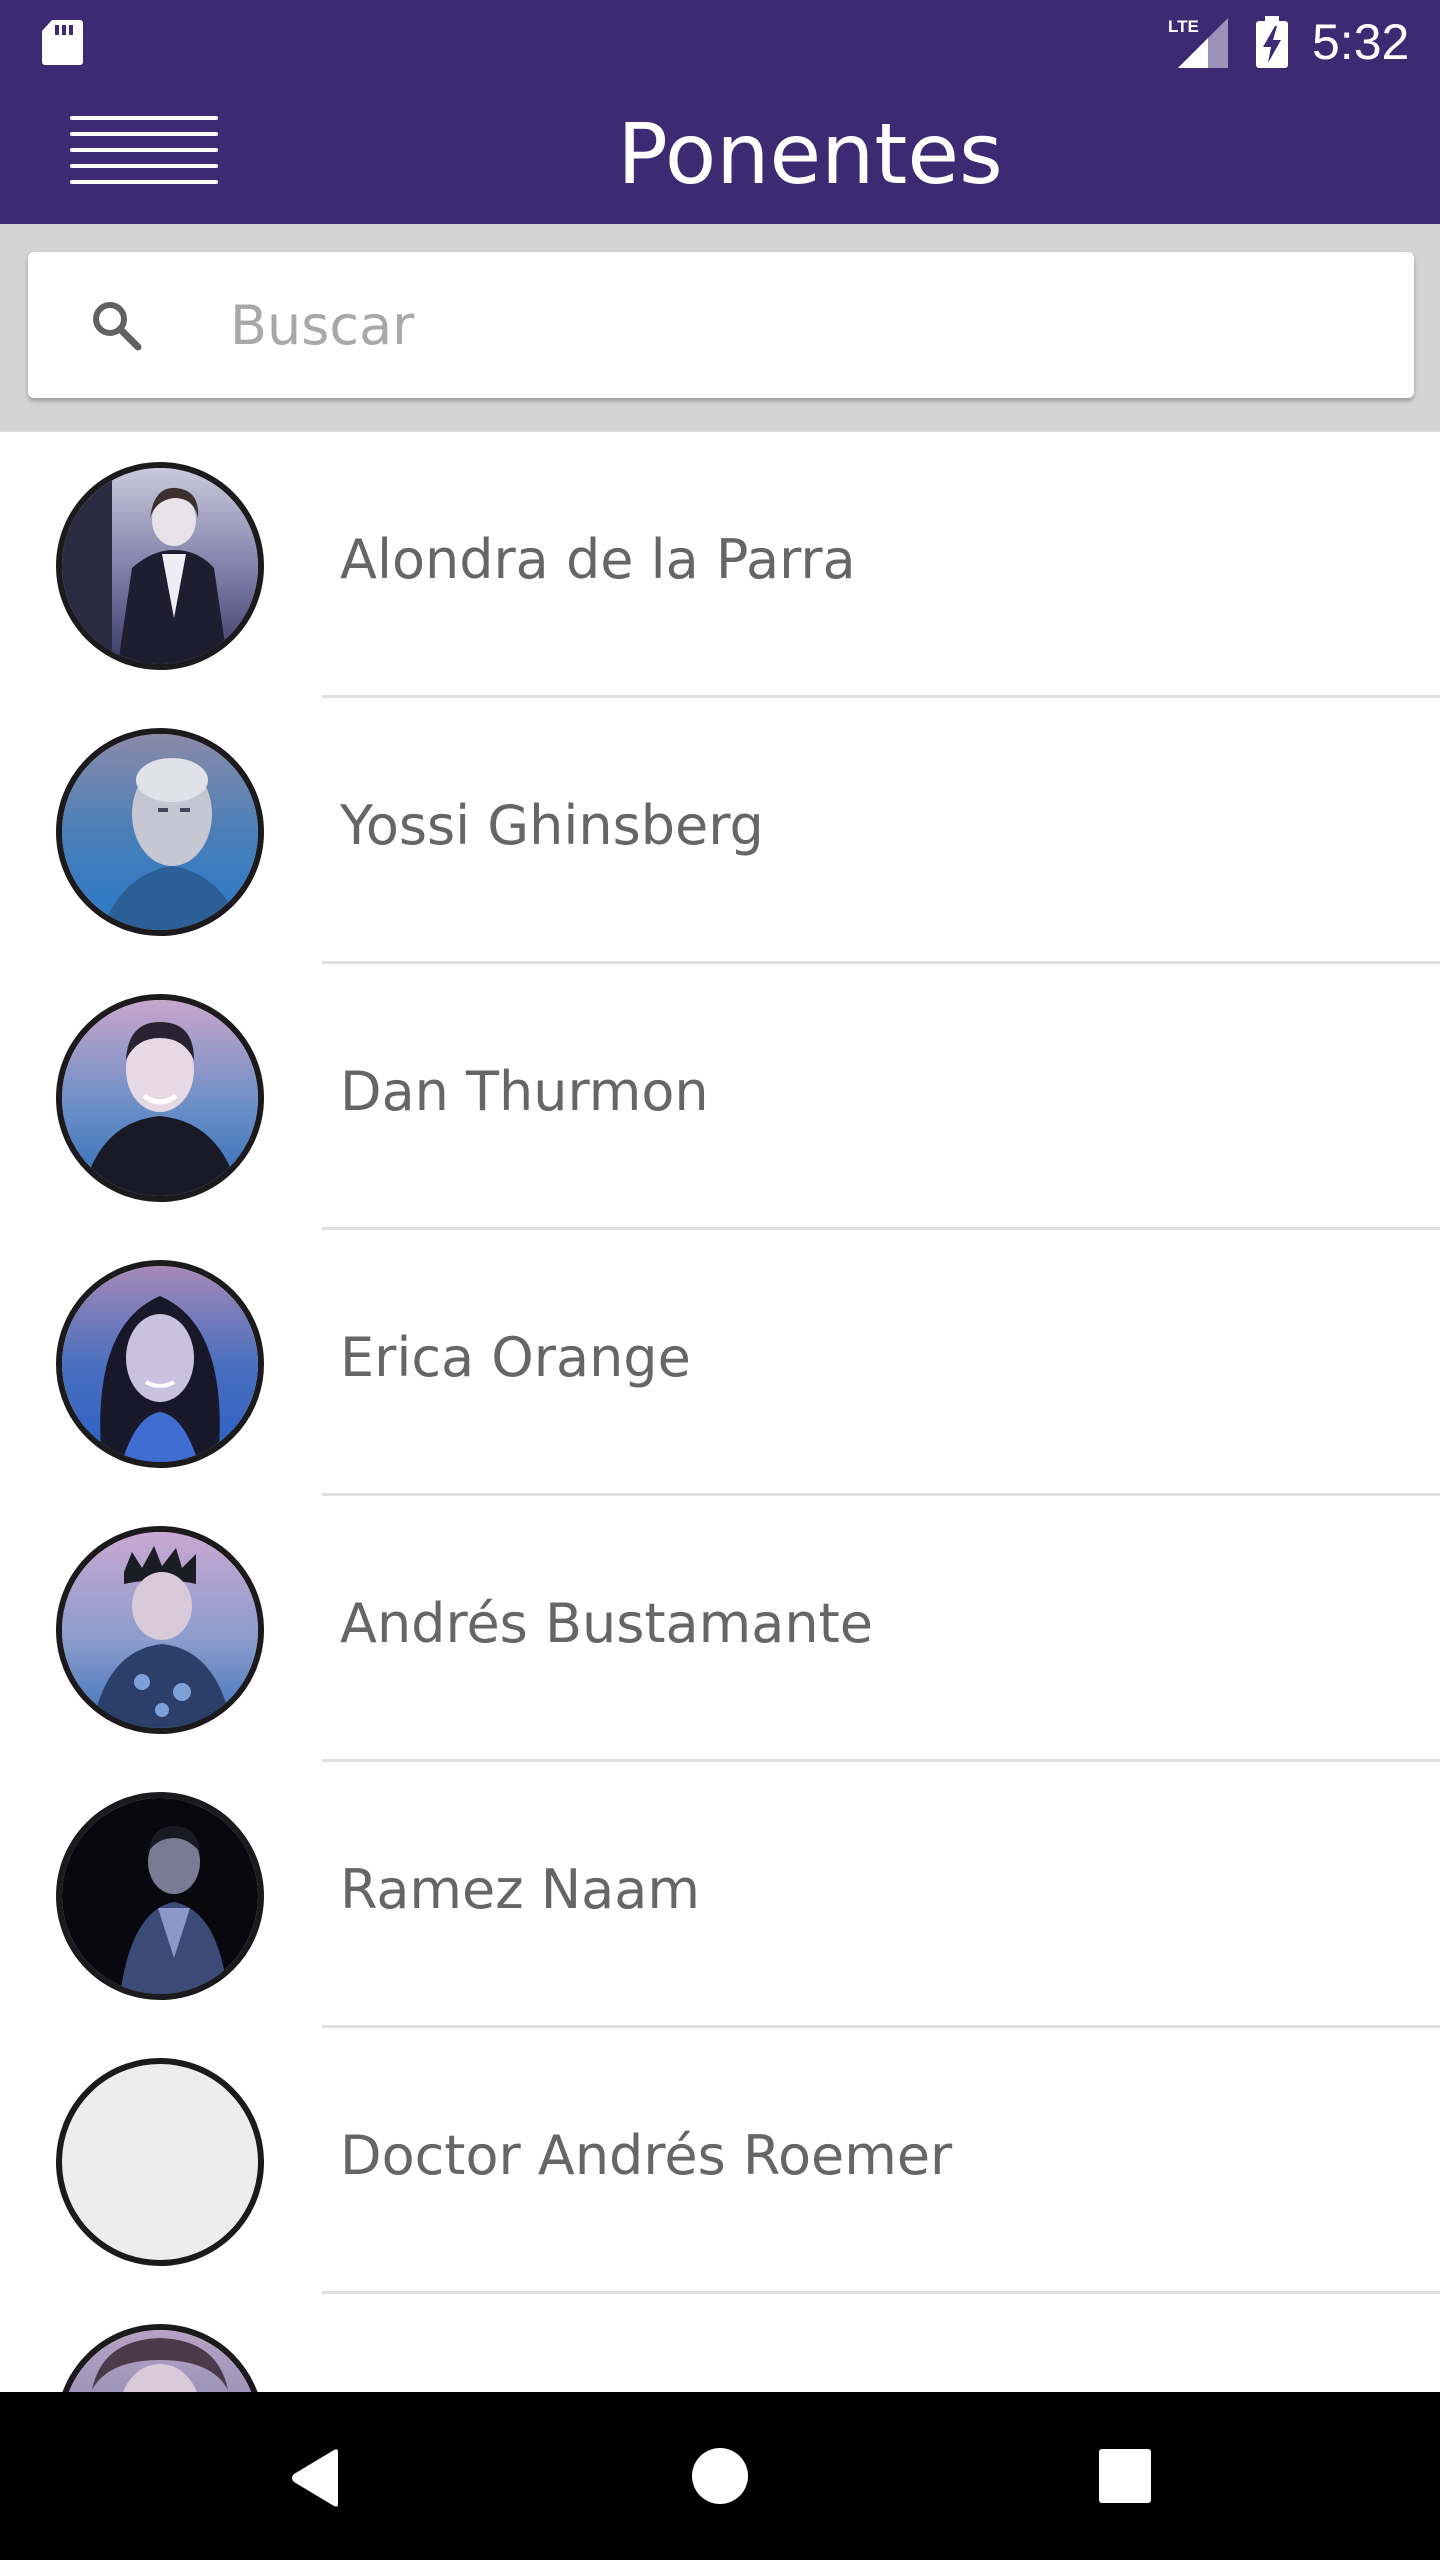 The height and width of the screenshot is (2560, 1440). What do you see at coordinates (720, 1895) in the screenshot?
I see `speaker-row-ramez: Ramez Naam` at bounding box center [720, 1895].